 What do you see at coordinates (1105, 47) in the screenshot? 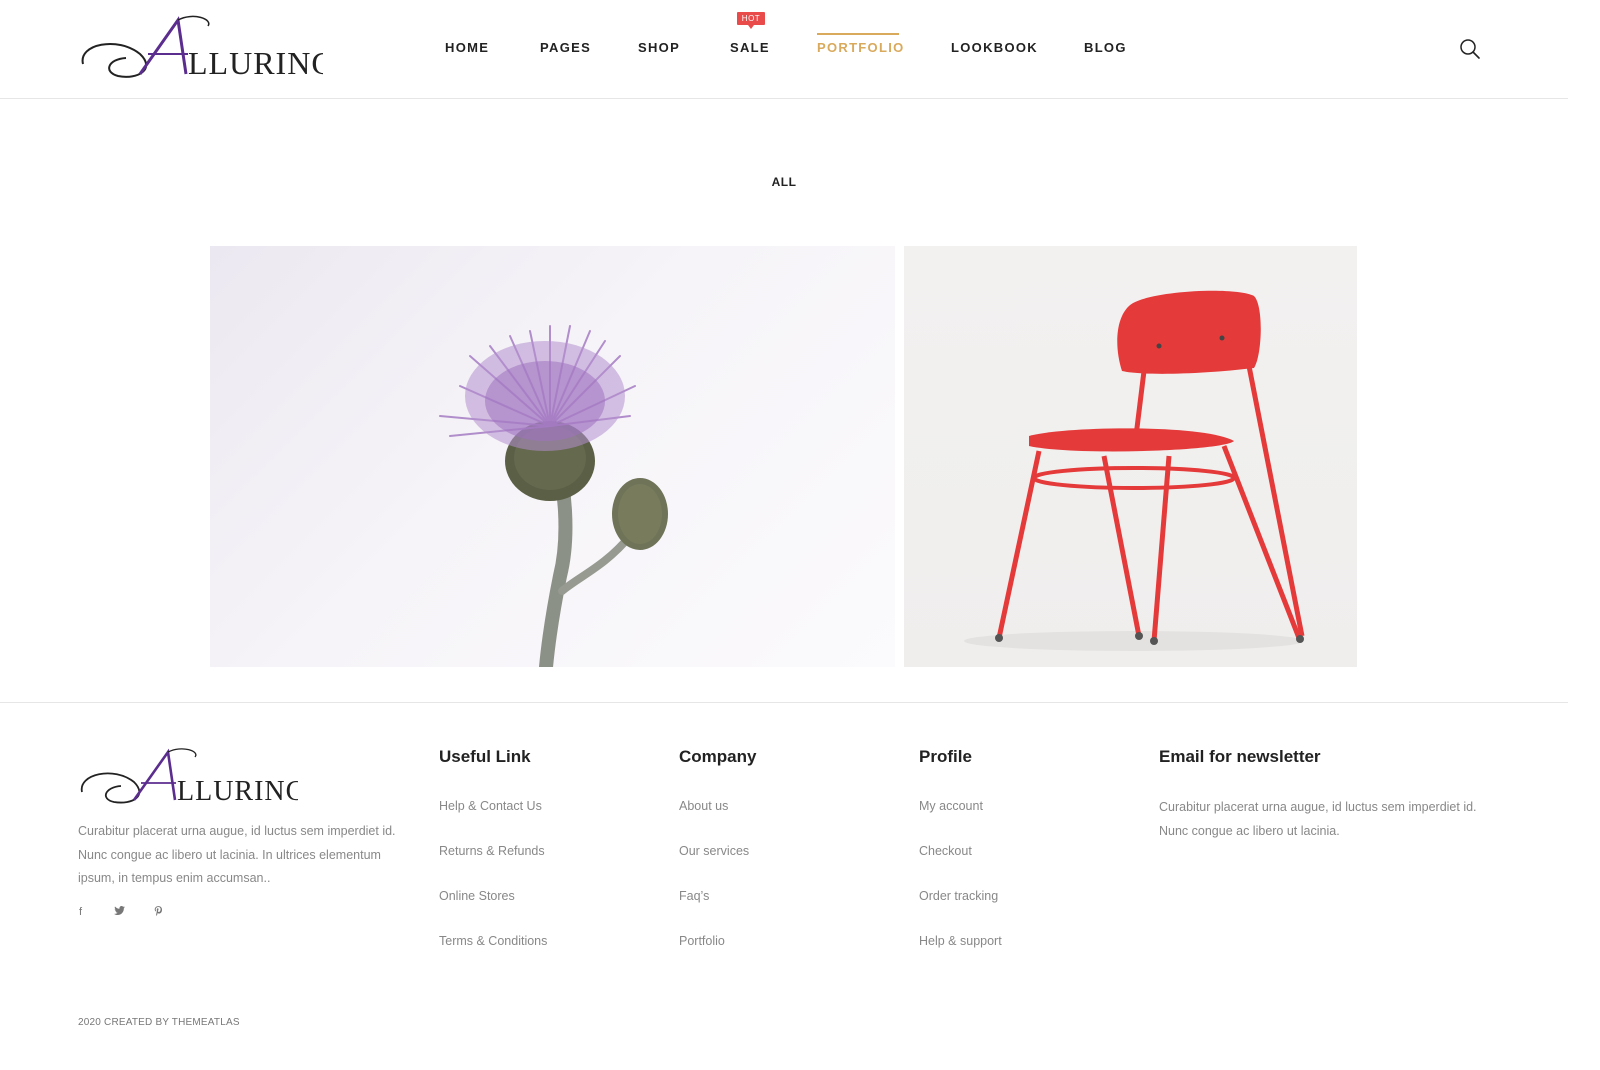
I see `nav-blog: BLOG` at bounding box center [1105, 47].